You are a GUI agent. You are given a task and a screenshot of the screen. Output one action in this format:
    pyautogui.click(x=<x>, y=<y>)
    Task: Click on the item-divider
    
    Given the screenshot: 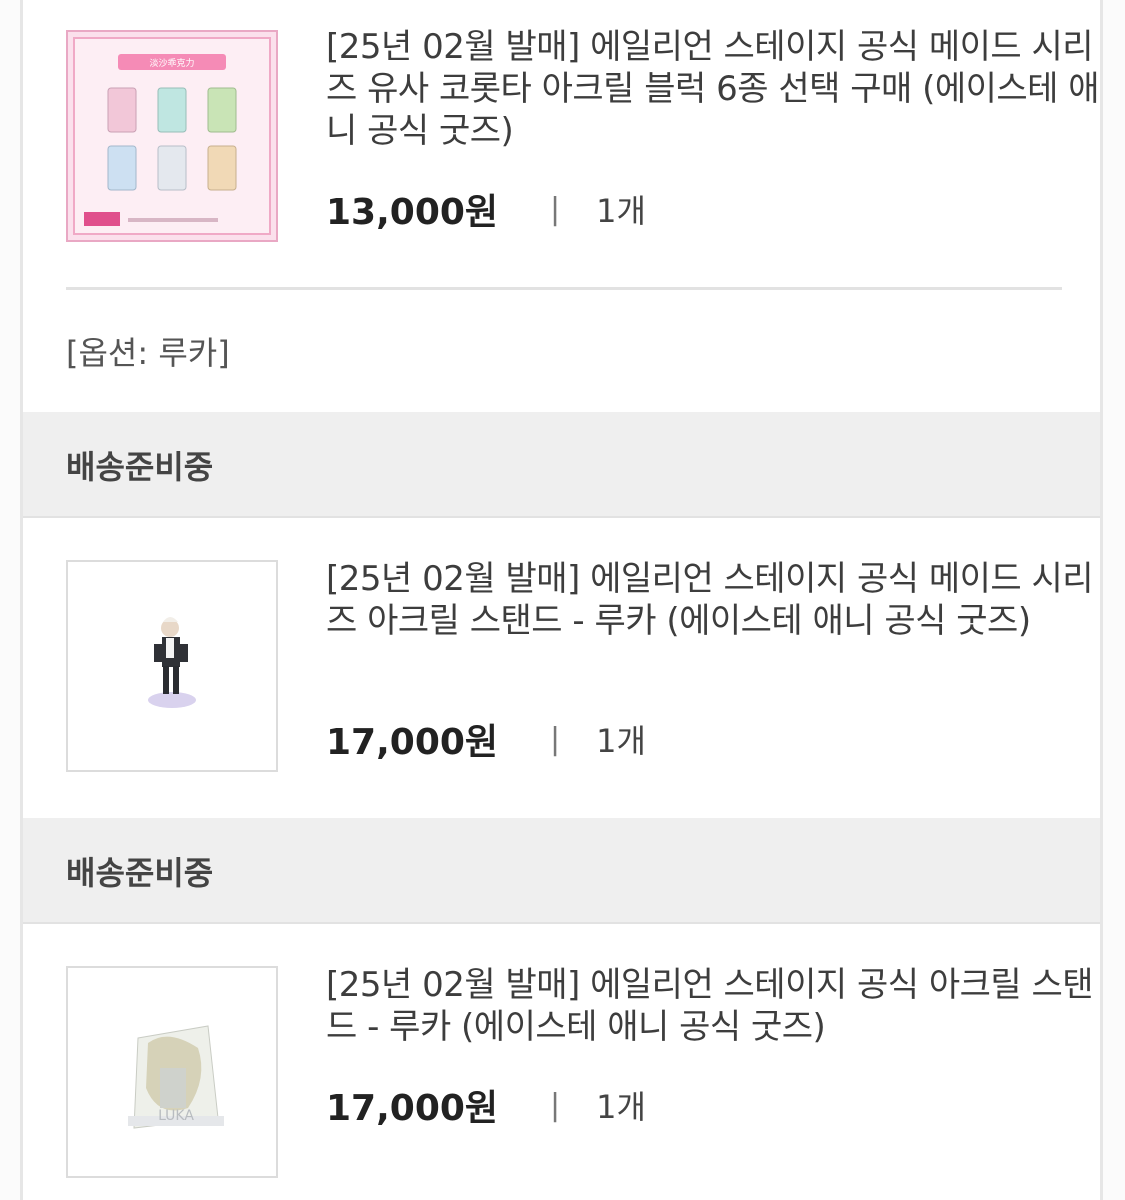 What is the action you would take?
    pyautogui.click(x=564, y=288)
    